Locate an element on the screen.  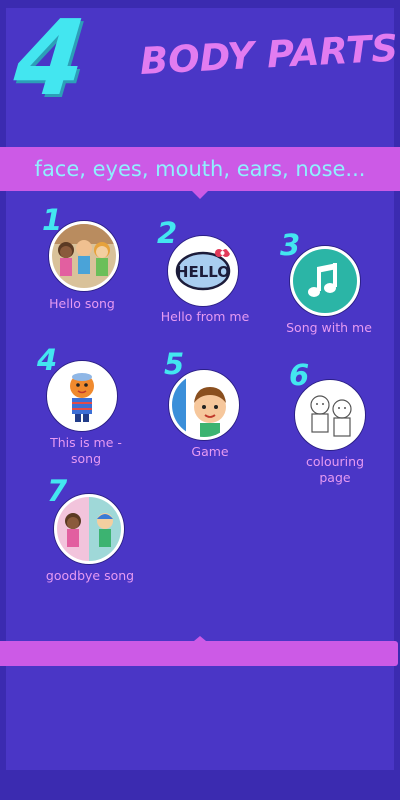
bottom-bar is located at coordinates (199, 653).